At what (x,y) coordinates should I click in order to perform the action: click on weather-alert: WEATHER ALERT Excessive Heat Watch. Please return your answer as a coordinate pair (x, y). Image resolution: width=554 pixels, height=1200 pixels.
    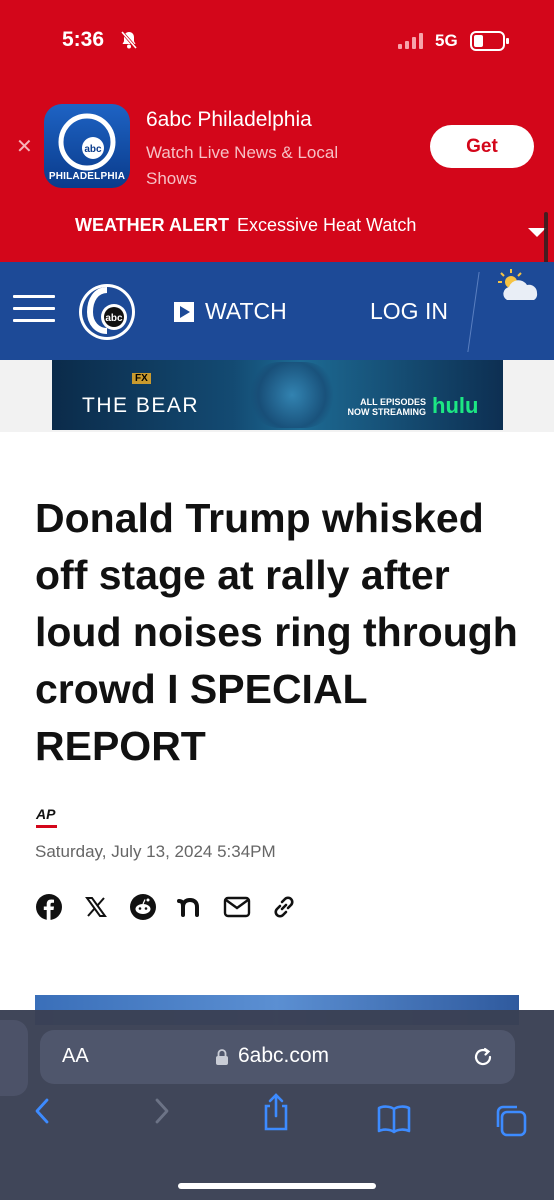
    Looking at the image, I should click on (245, 225).